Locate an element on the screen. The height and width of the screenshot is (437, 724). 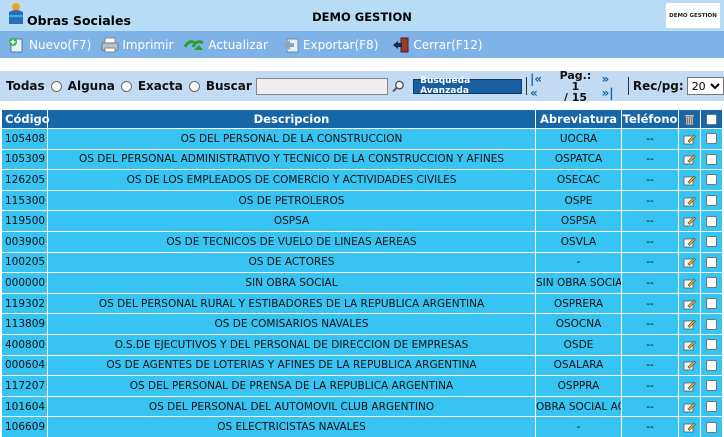
cell-description: OSPSA is located at coordinates (291, 221).